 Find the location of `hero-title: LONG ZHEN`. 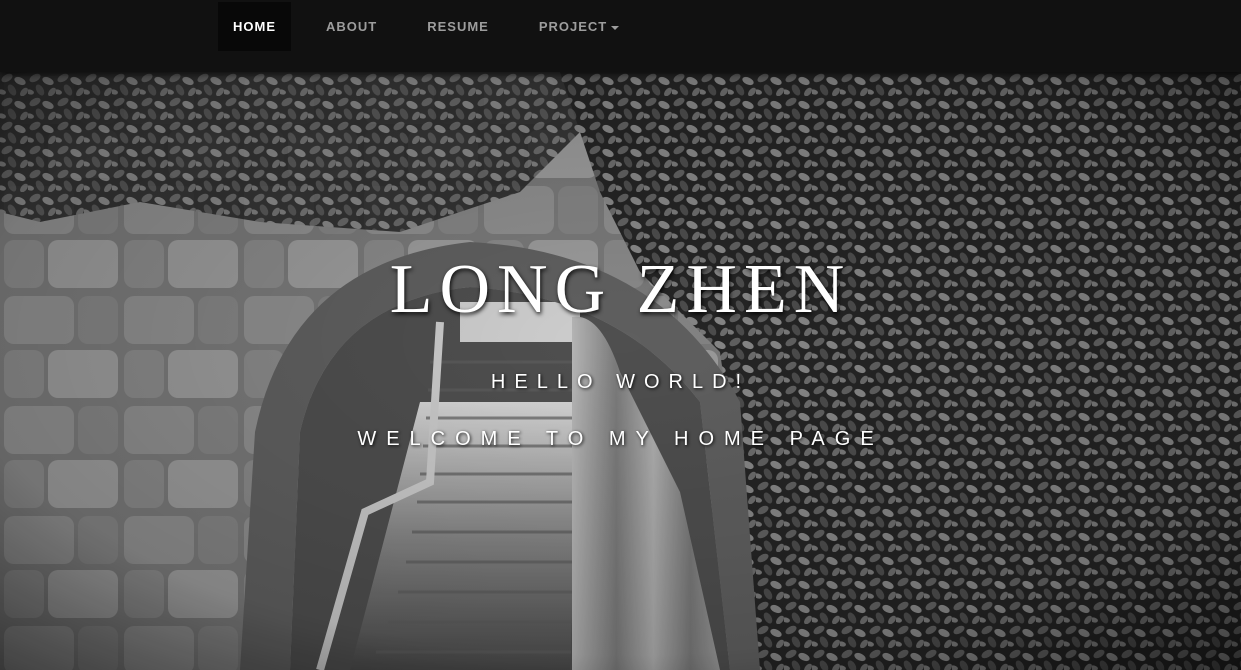

hero-title: LONG ZHEN is located at coordinates (620, 289).